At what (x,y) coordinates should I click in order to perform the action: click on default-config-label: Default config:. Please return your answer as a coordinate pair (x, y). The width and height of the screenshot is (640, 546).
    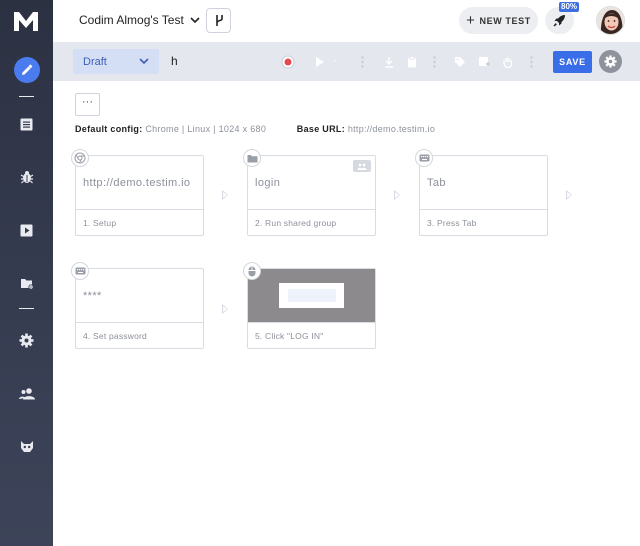
    Looking at the image, I should click on (109, 129).